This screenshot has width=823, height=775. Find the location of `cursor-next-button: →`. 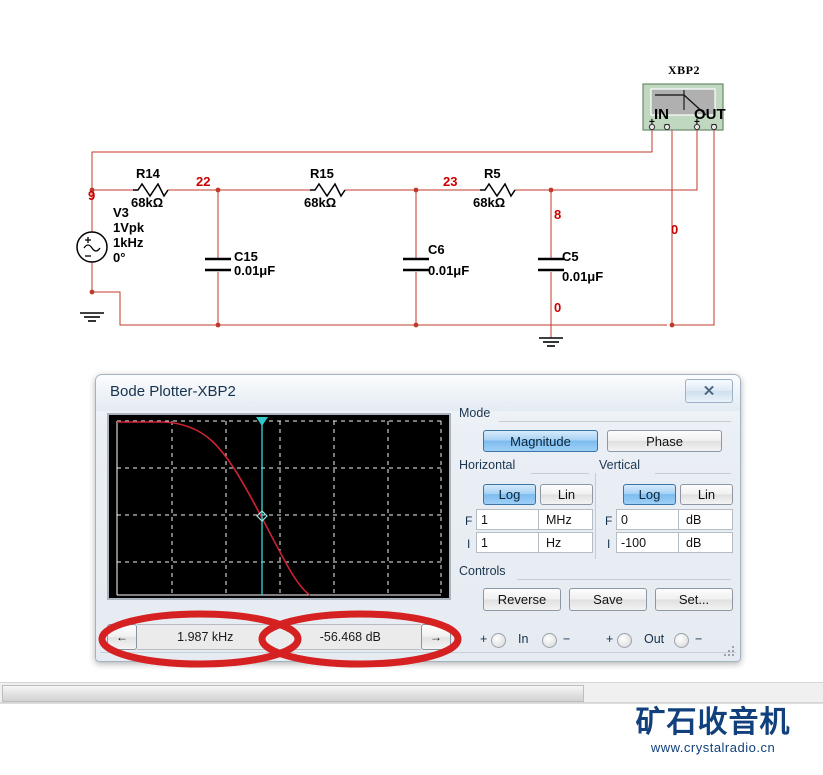

cursor-next-button: → is located at coordinates (436, 637).